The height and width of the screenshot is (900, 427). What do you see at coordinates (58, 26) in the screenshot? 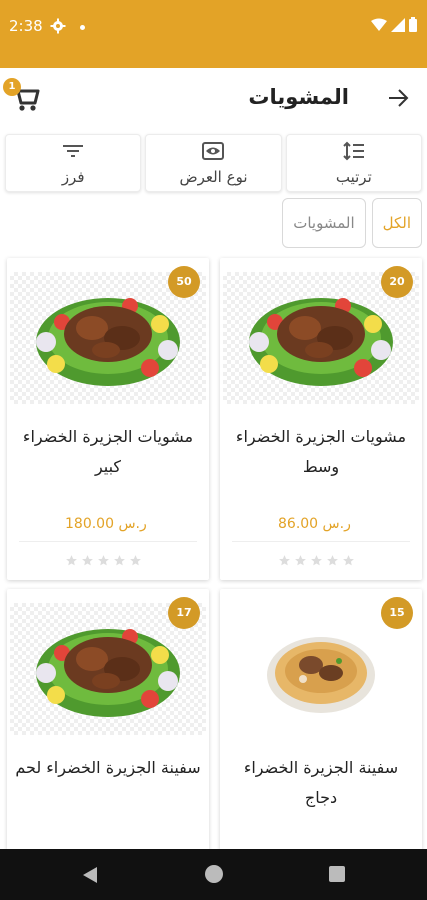
I see `settings-gear-icon` at bounding box center [58, 26].